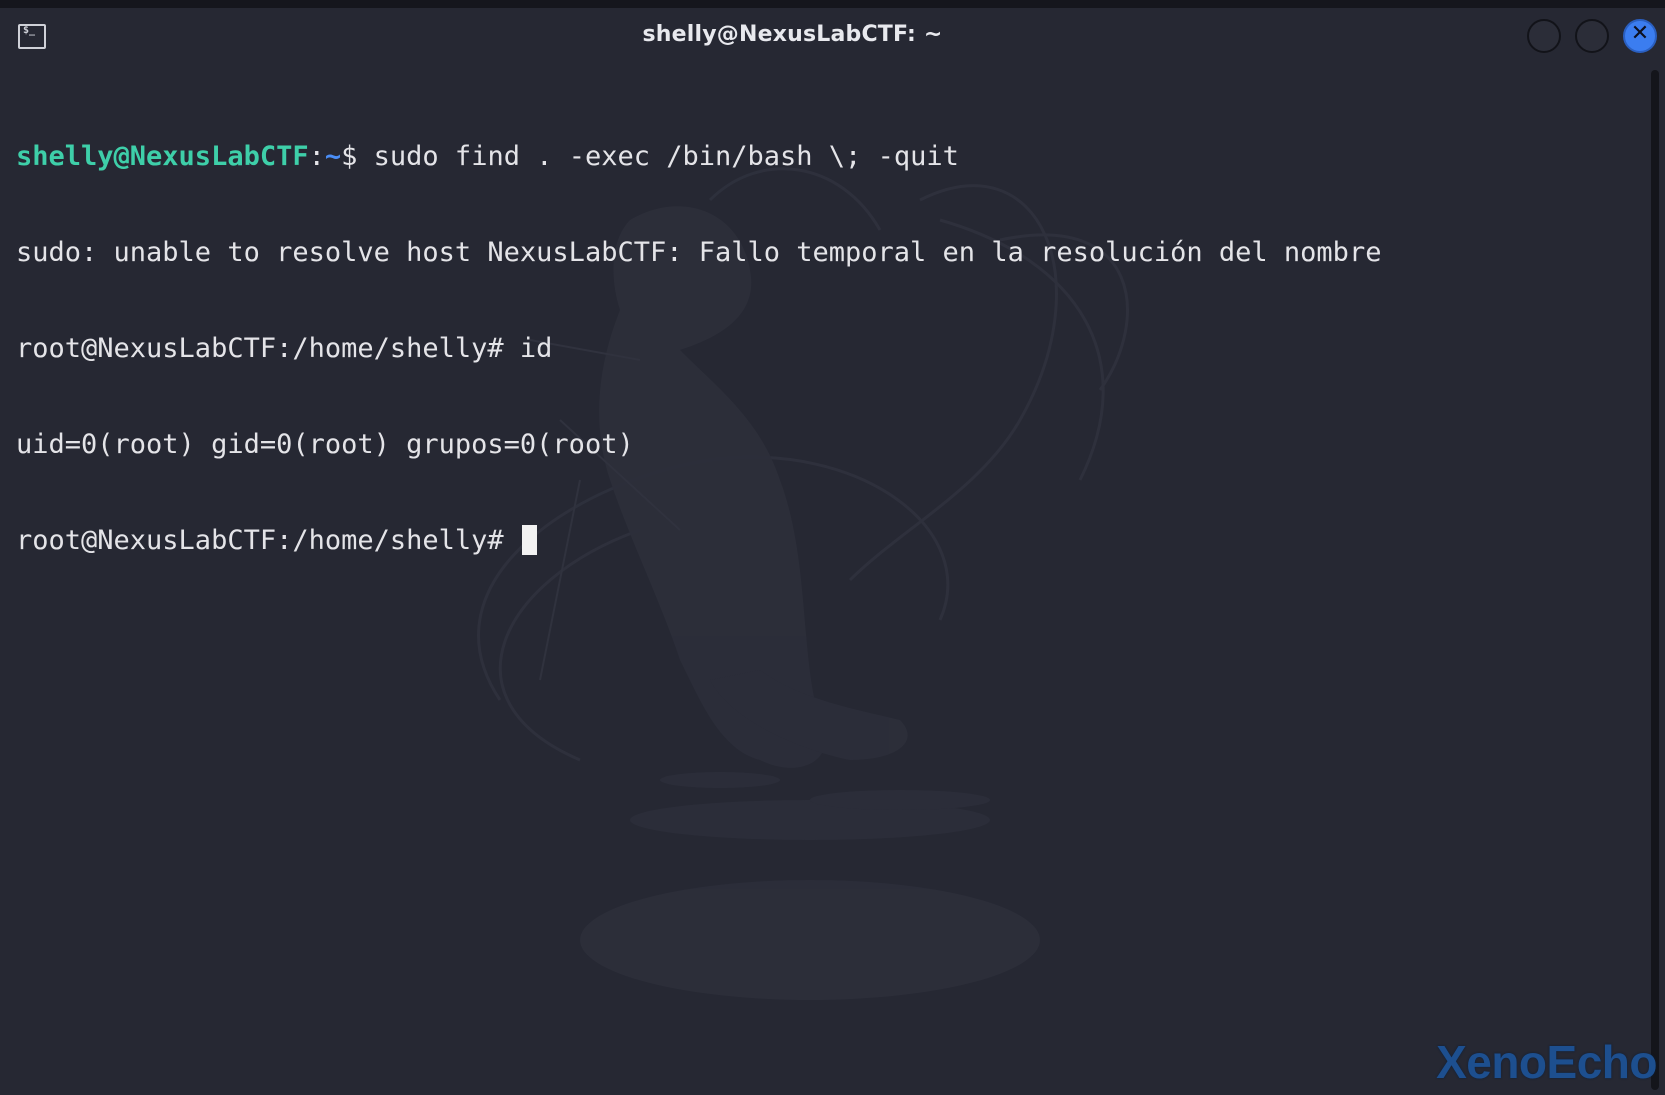 Image resolution: width=1665 pixels, height=1095 pixels. What do you see at coordinates (325, 444) in the screenshot?
I see `command-output: uid=0(root) gid=0(root) grupos=0(root)` at bounding box center [325, 444].